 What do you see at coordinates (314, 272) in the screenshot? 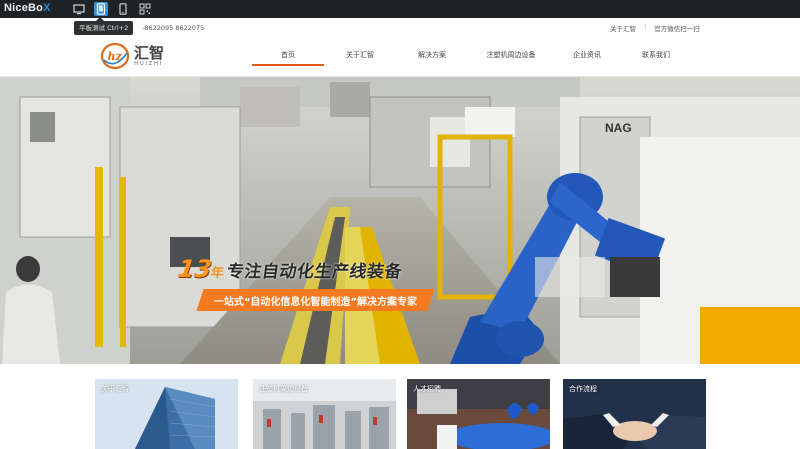
I see `headline-text: 专注自动化生产线装备` at bounding box center [314, 272].